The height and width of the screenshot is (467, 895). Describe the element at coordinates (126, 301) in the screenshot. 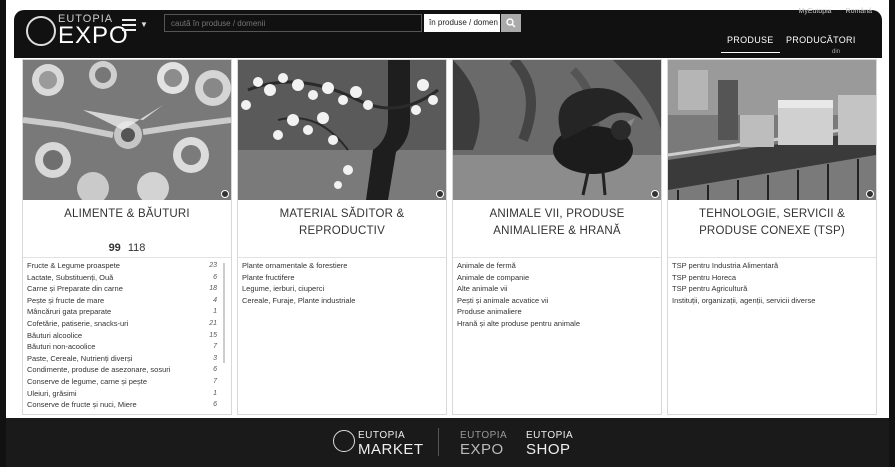

I see `subcategory-item: Pește și fructe de mare 4` at that location.